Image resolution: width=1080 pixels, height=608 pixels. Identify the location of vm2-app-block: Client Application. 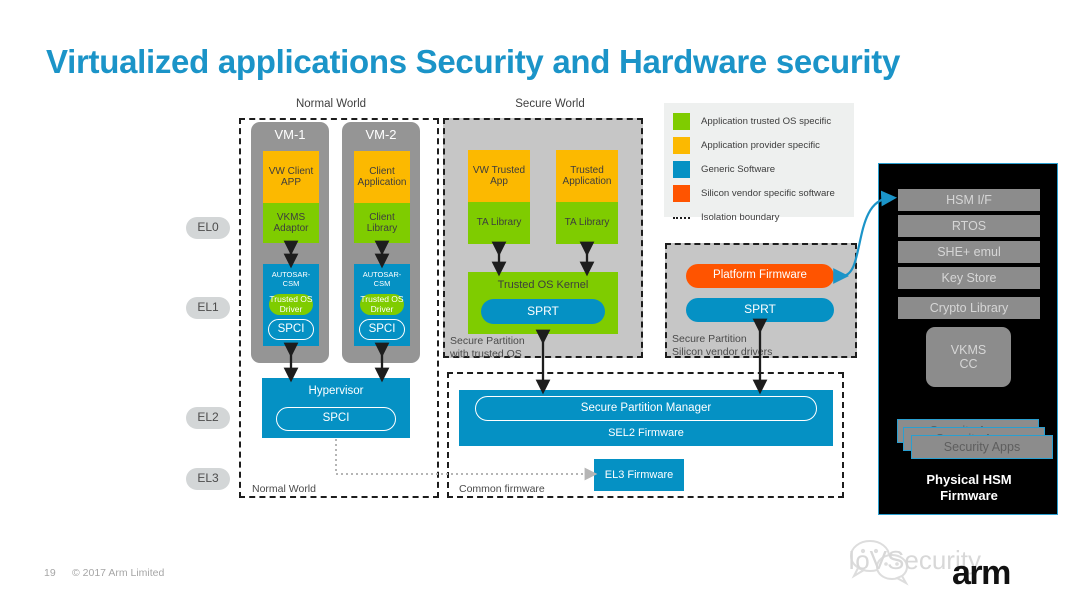
(382, 177).